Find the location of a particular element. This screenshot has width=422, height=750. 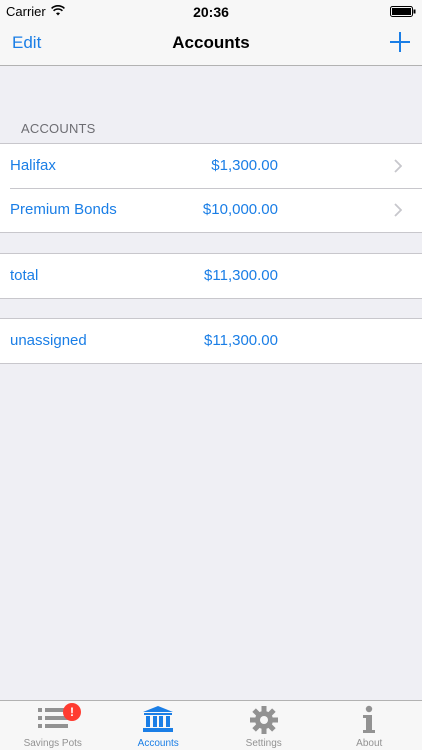

tab-bar: ! Savings Pots Accounts Settings About is located at coordinates (211, 725).